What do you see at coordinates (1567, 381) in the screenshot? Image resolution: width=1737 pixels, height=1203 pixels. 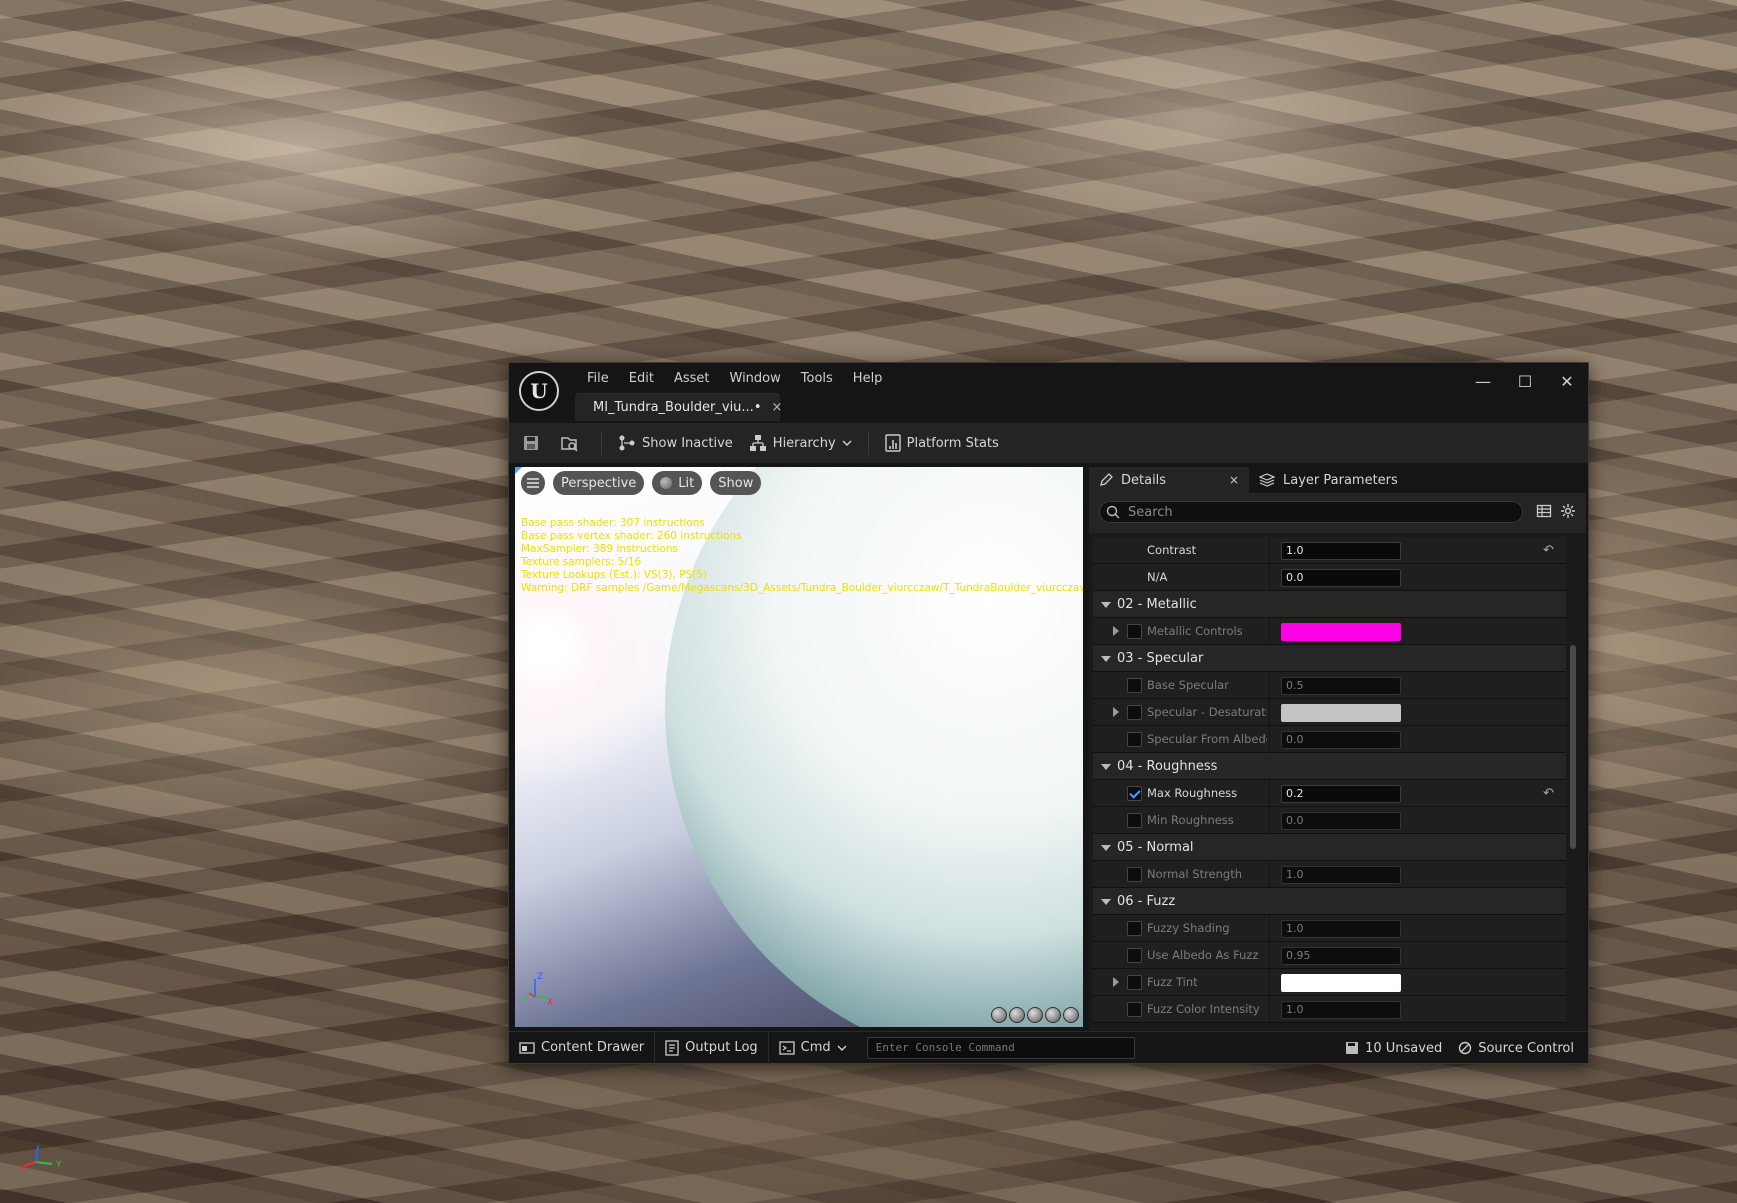 I see `close-window-button: ✕` at bounding box center [1567, 381].